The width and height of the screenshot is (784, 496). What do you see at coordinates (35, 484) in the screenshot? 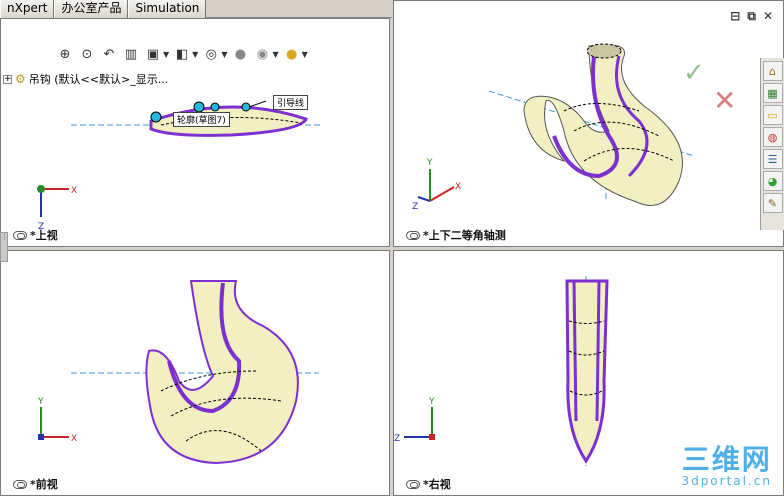
I see `view-label-front: *前视` at bounding box center [35, 484].